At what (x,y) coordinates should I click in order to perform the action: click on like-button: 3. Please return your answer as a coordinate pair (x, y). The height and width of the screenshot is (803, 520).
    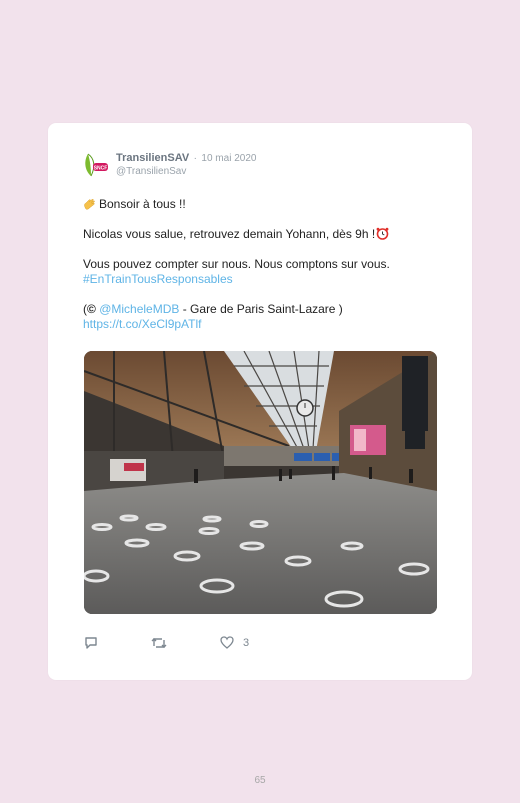
    Looking at the image, I should click on (234, 642).